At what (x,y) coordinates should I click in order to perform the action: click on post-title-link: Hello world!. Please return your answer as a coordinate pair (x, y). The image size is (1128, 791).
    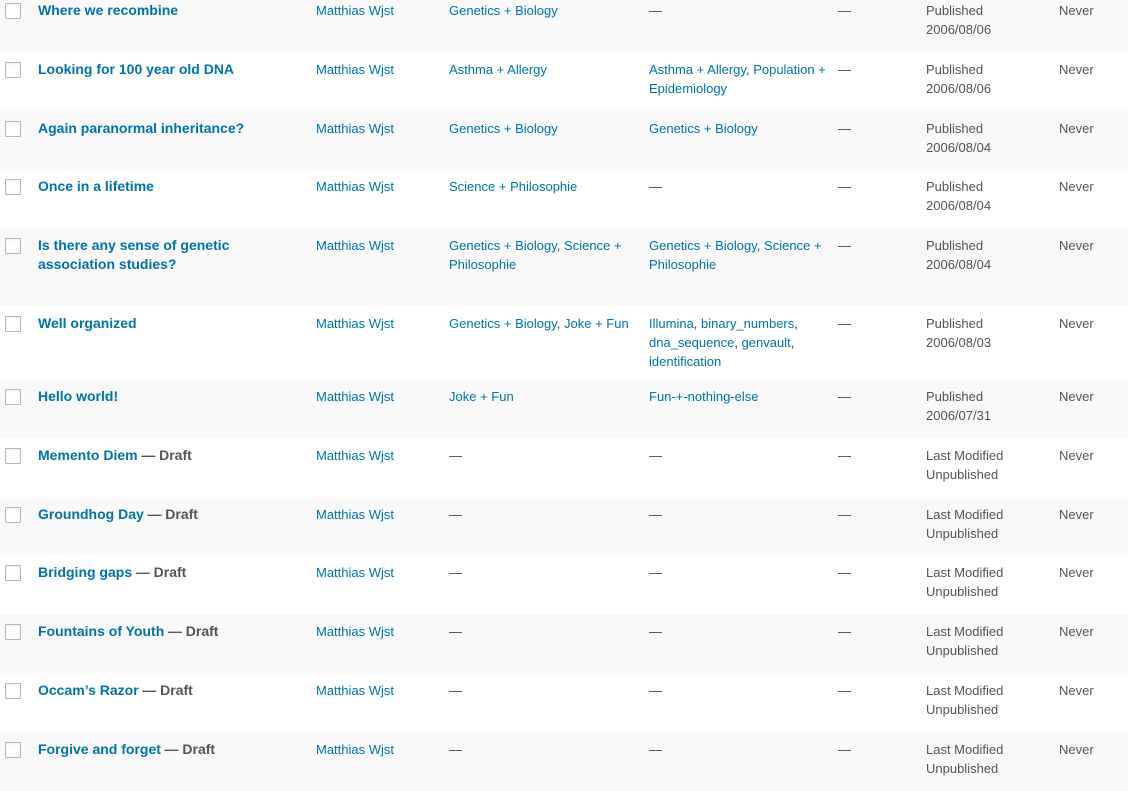
    Looking at the image, I should click on (78, 396).